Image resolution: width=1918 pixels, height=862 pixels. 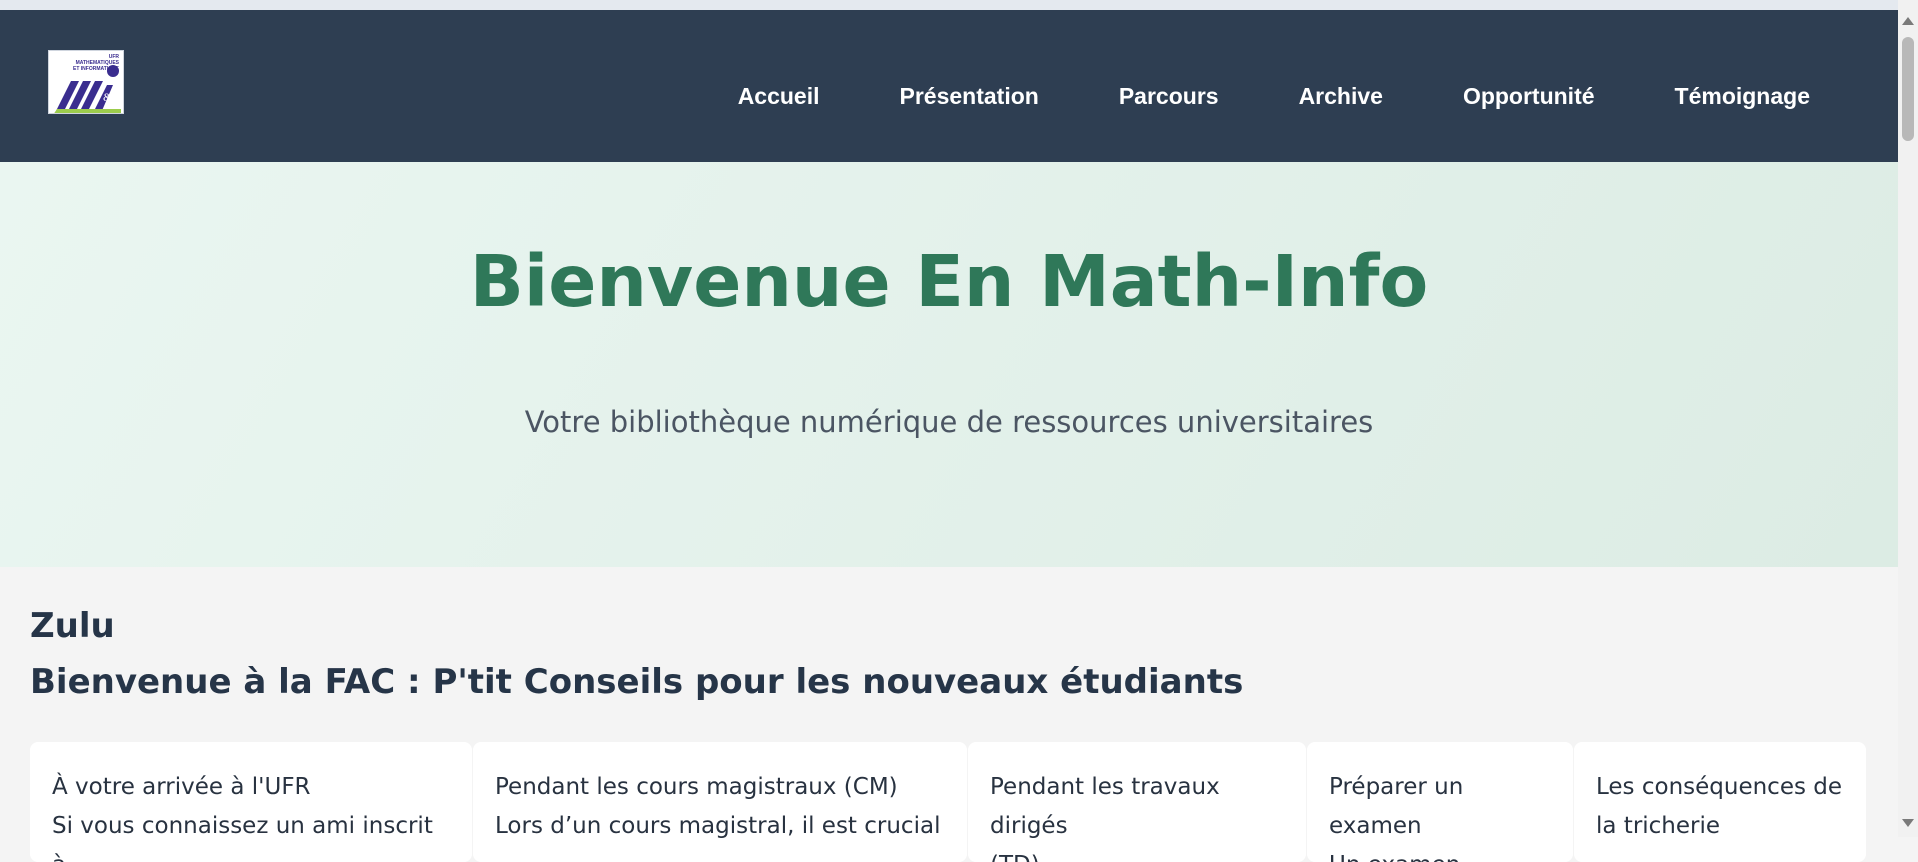 I want to click on scroll-thumb, so click(x=1908, y=89).